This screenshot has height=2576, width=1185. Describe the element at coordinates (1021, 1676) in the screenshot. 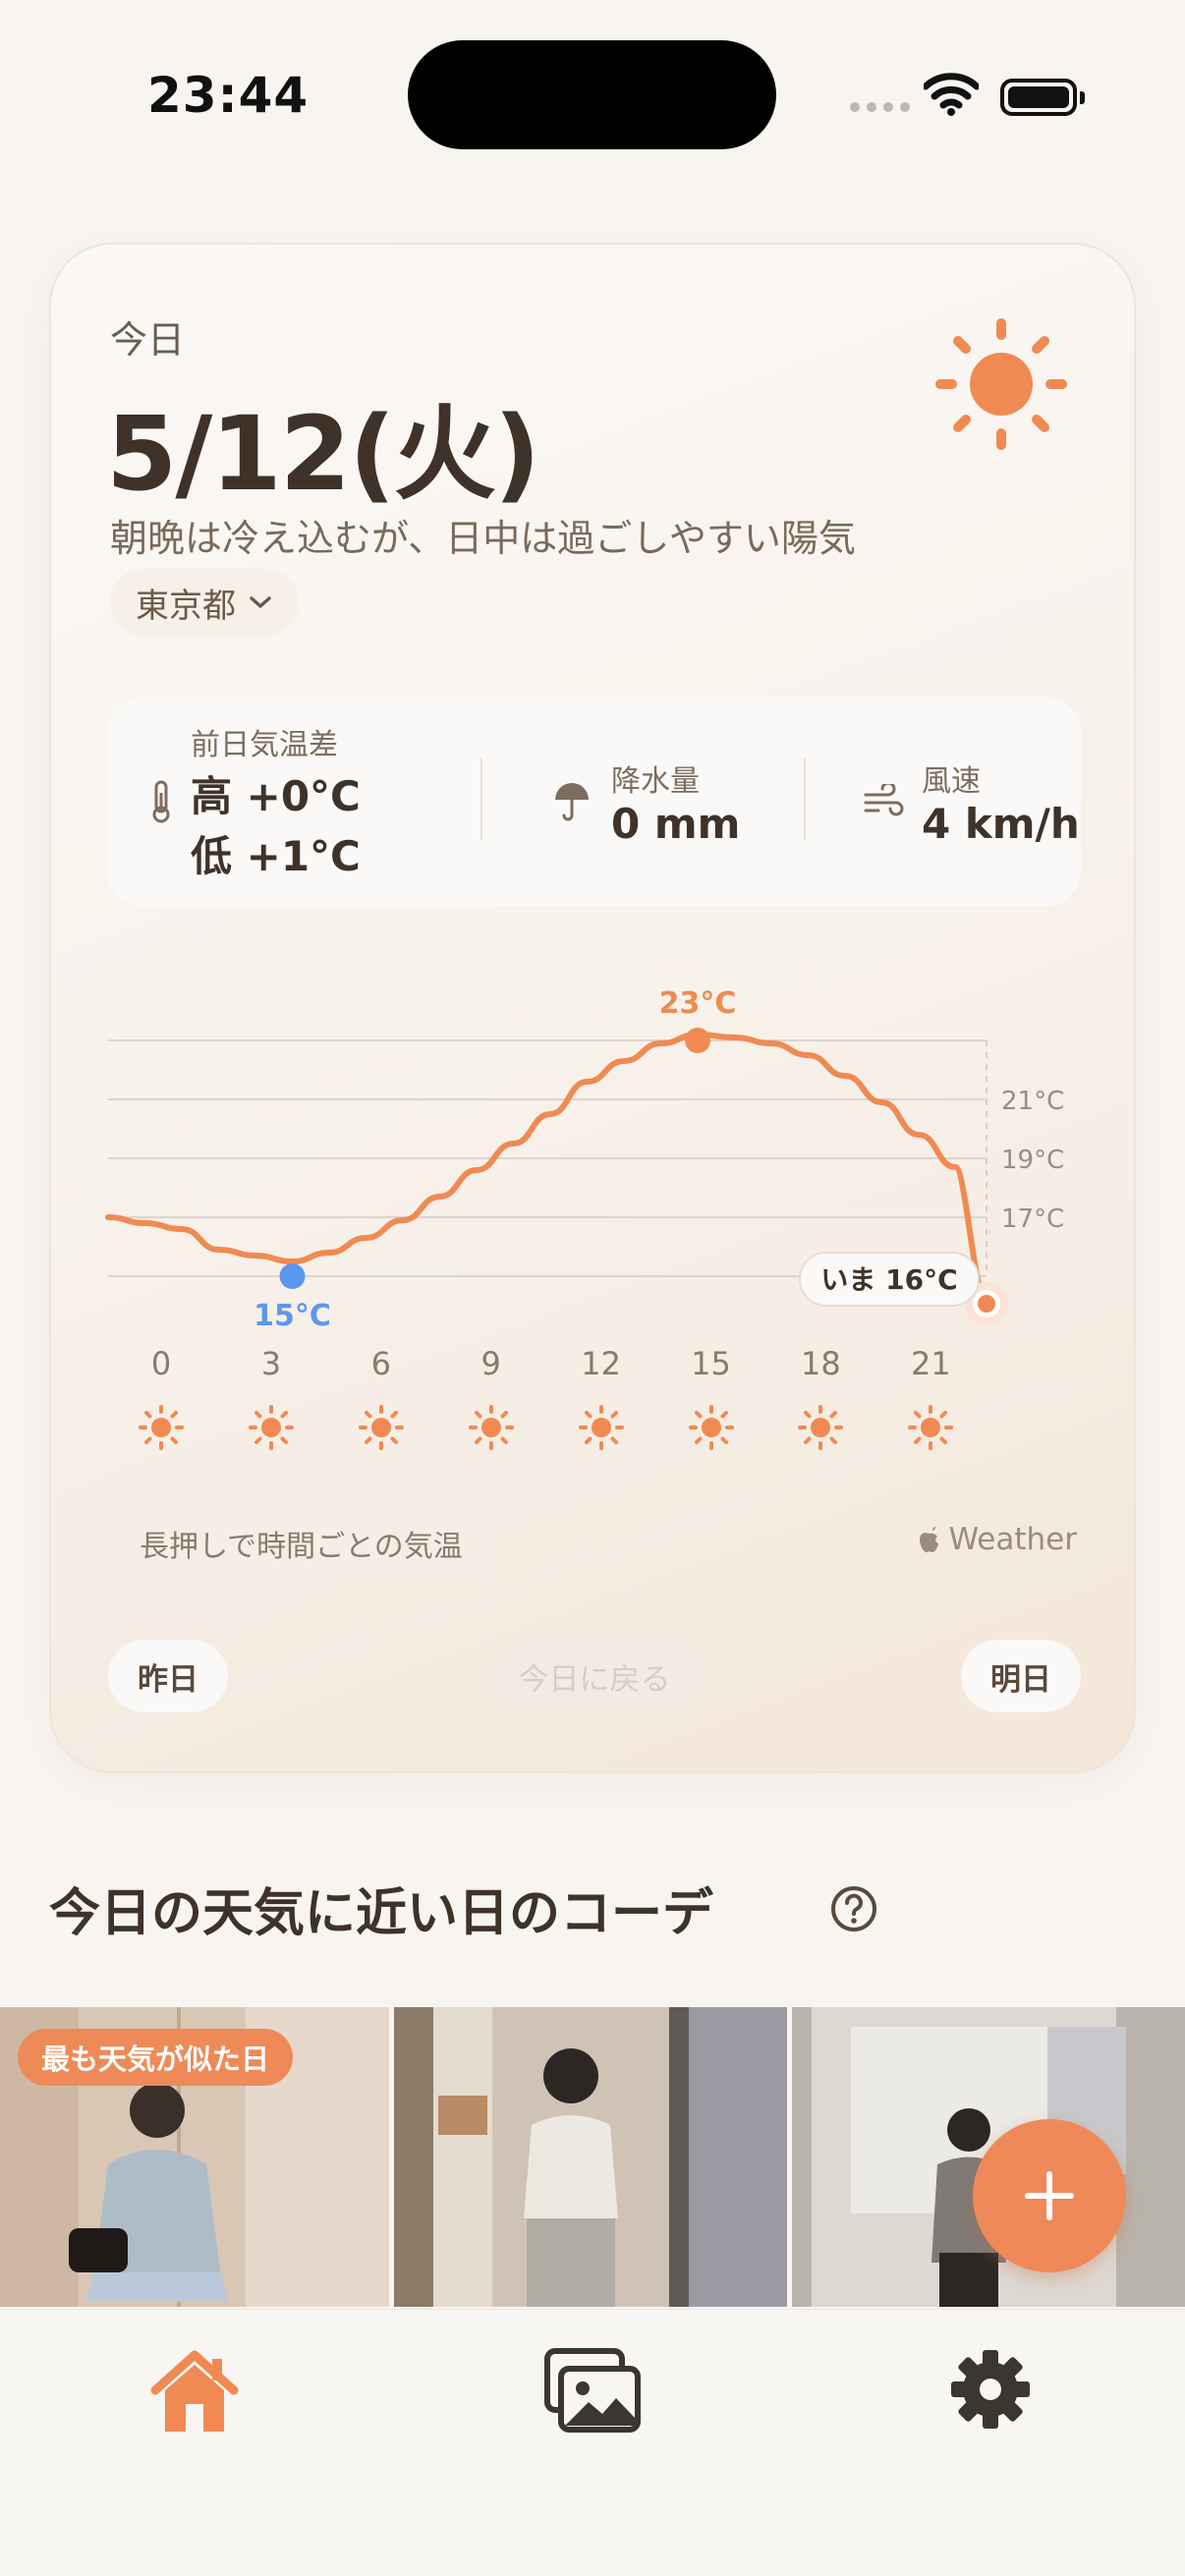

I see `next-day-button: 明日` at that location.